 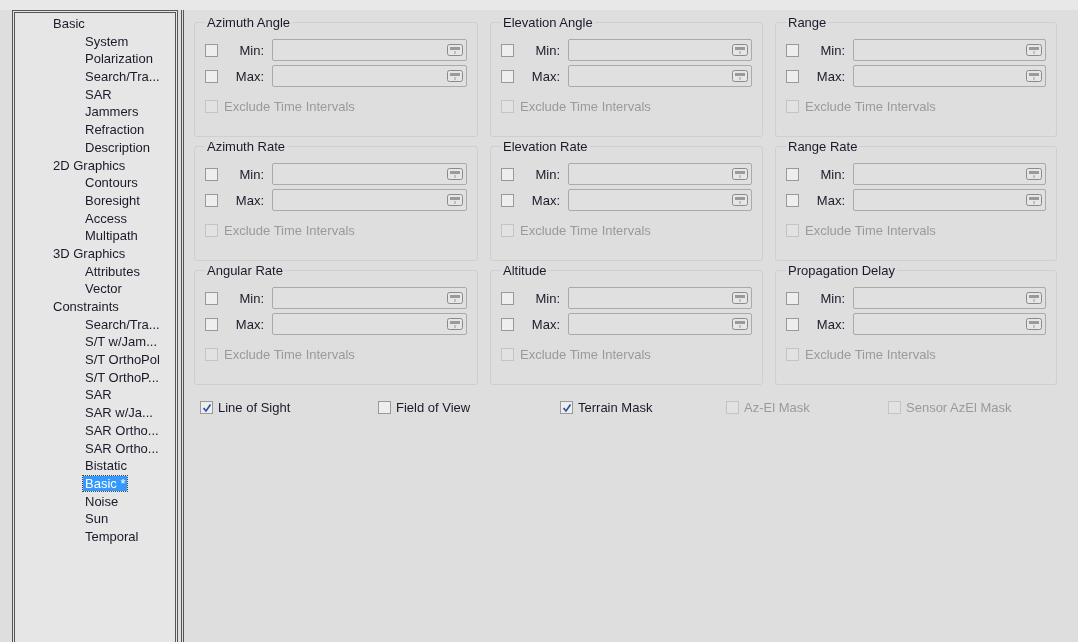 I want to click on tree-item: Temporal, so click(x=112, y=536).